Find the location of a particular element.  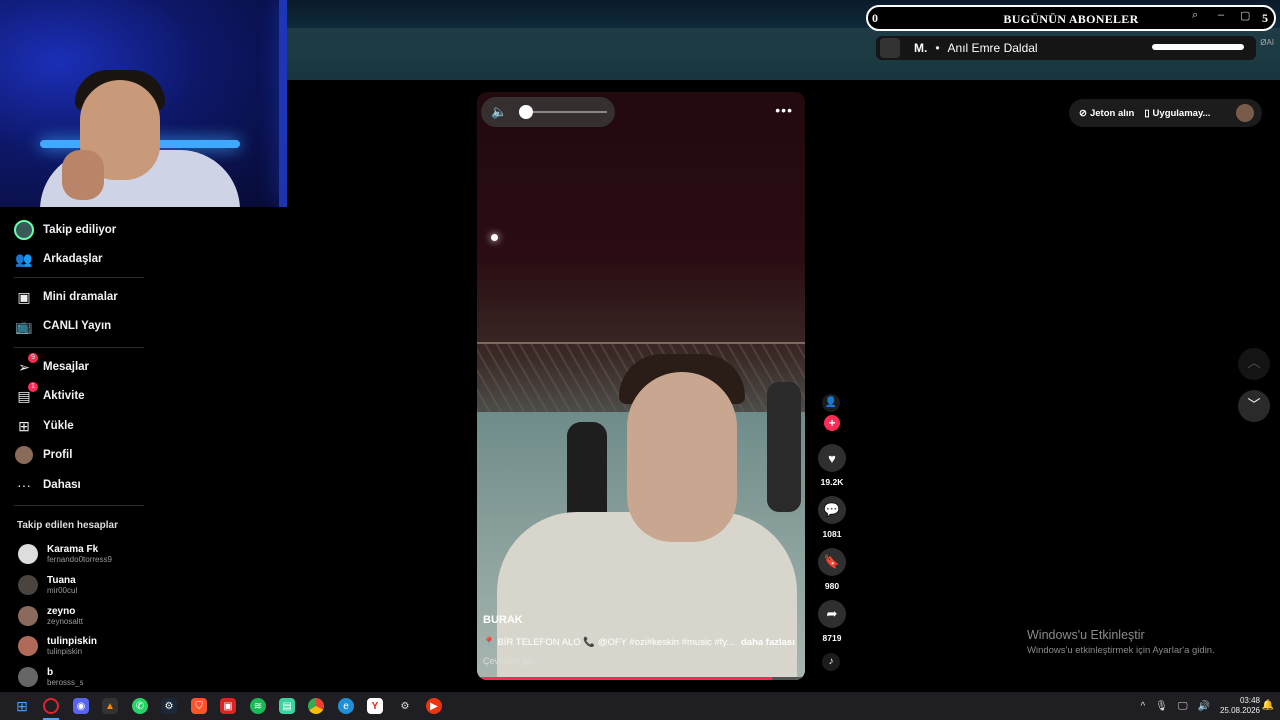

notification-icon: 🔔 is located at coordinates (1268, 705).